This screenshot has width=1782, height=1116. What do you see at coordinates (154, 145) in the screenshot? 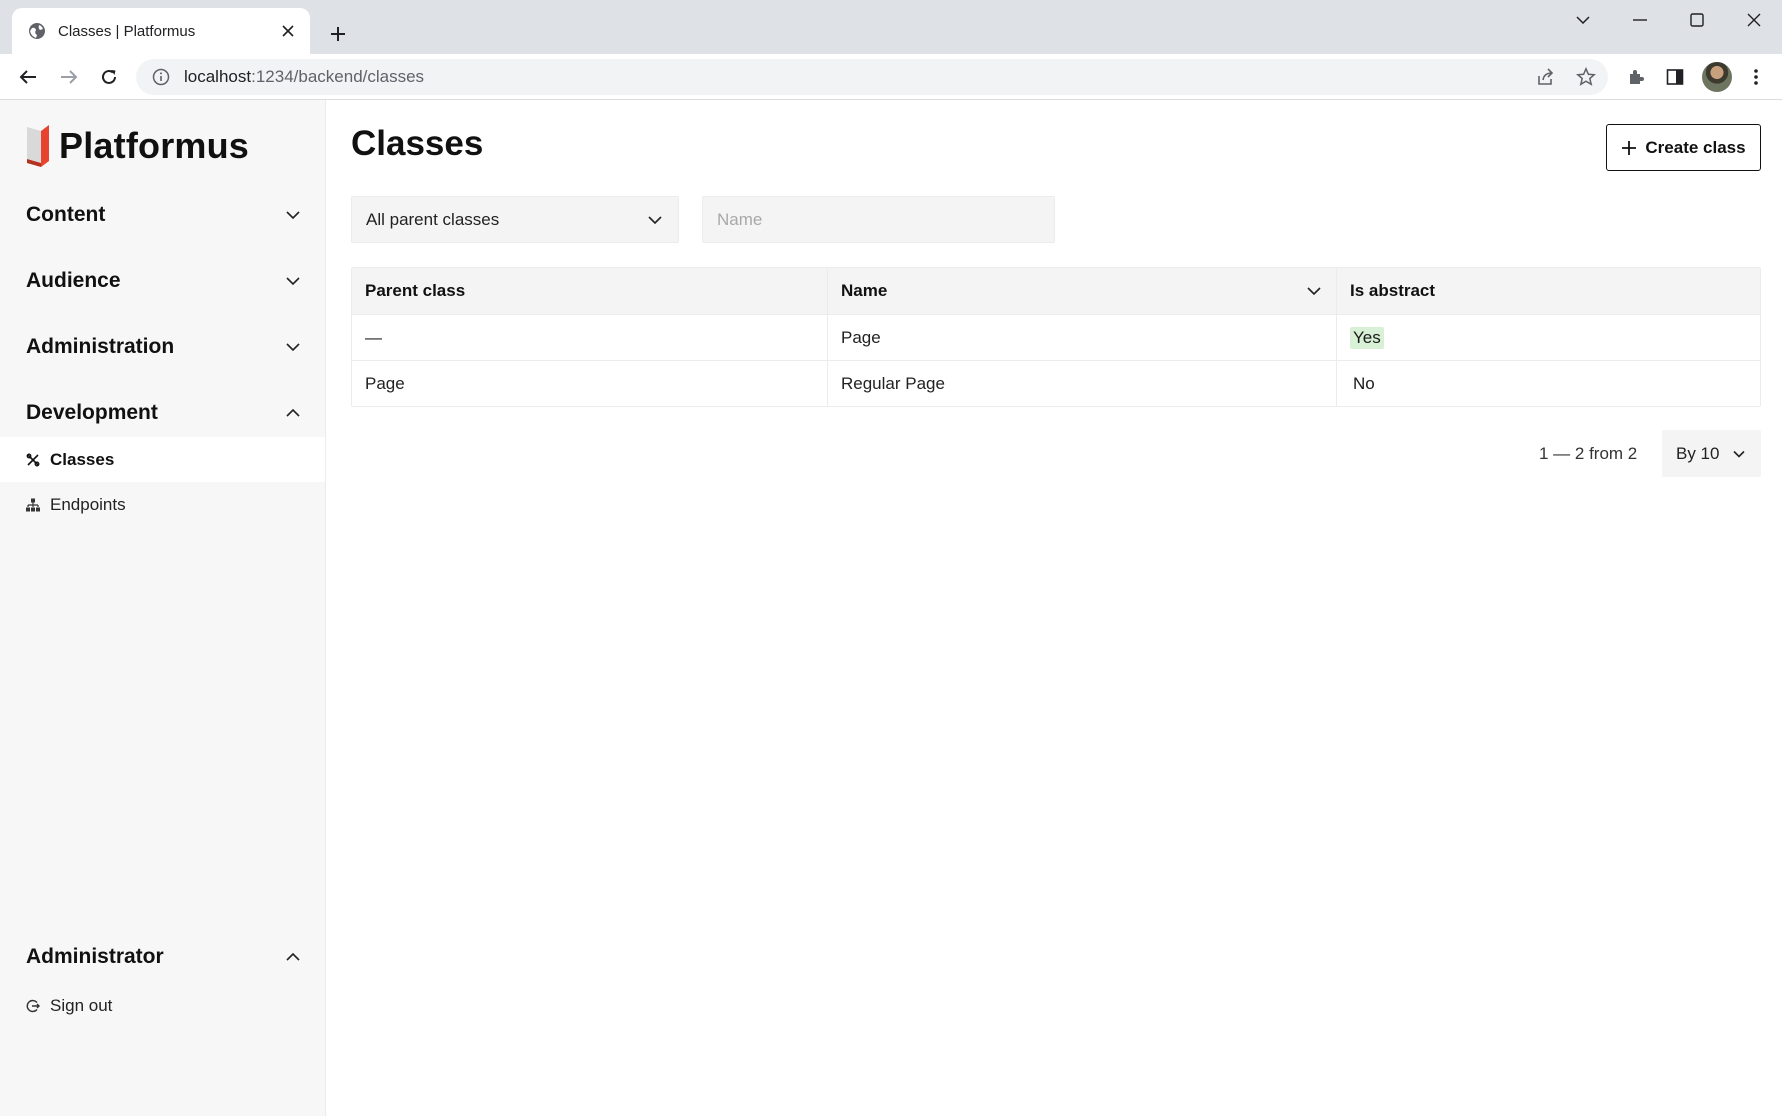
I see `logo-text: Platformus` at bounding box center [154, 145].